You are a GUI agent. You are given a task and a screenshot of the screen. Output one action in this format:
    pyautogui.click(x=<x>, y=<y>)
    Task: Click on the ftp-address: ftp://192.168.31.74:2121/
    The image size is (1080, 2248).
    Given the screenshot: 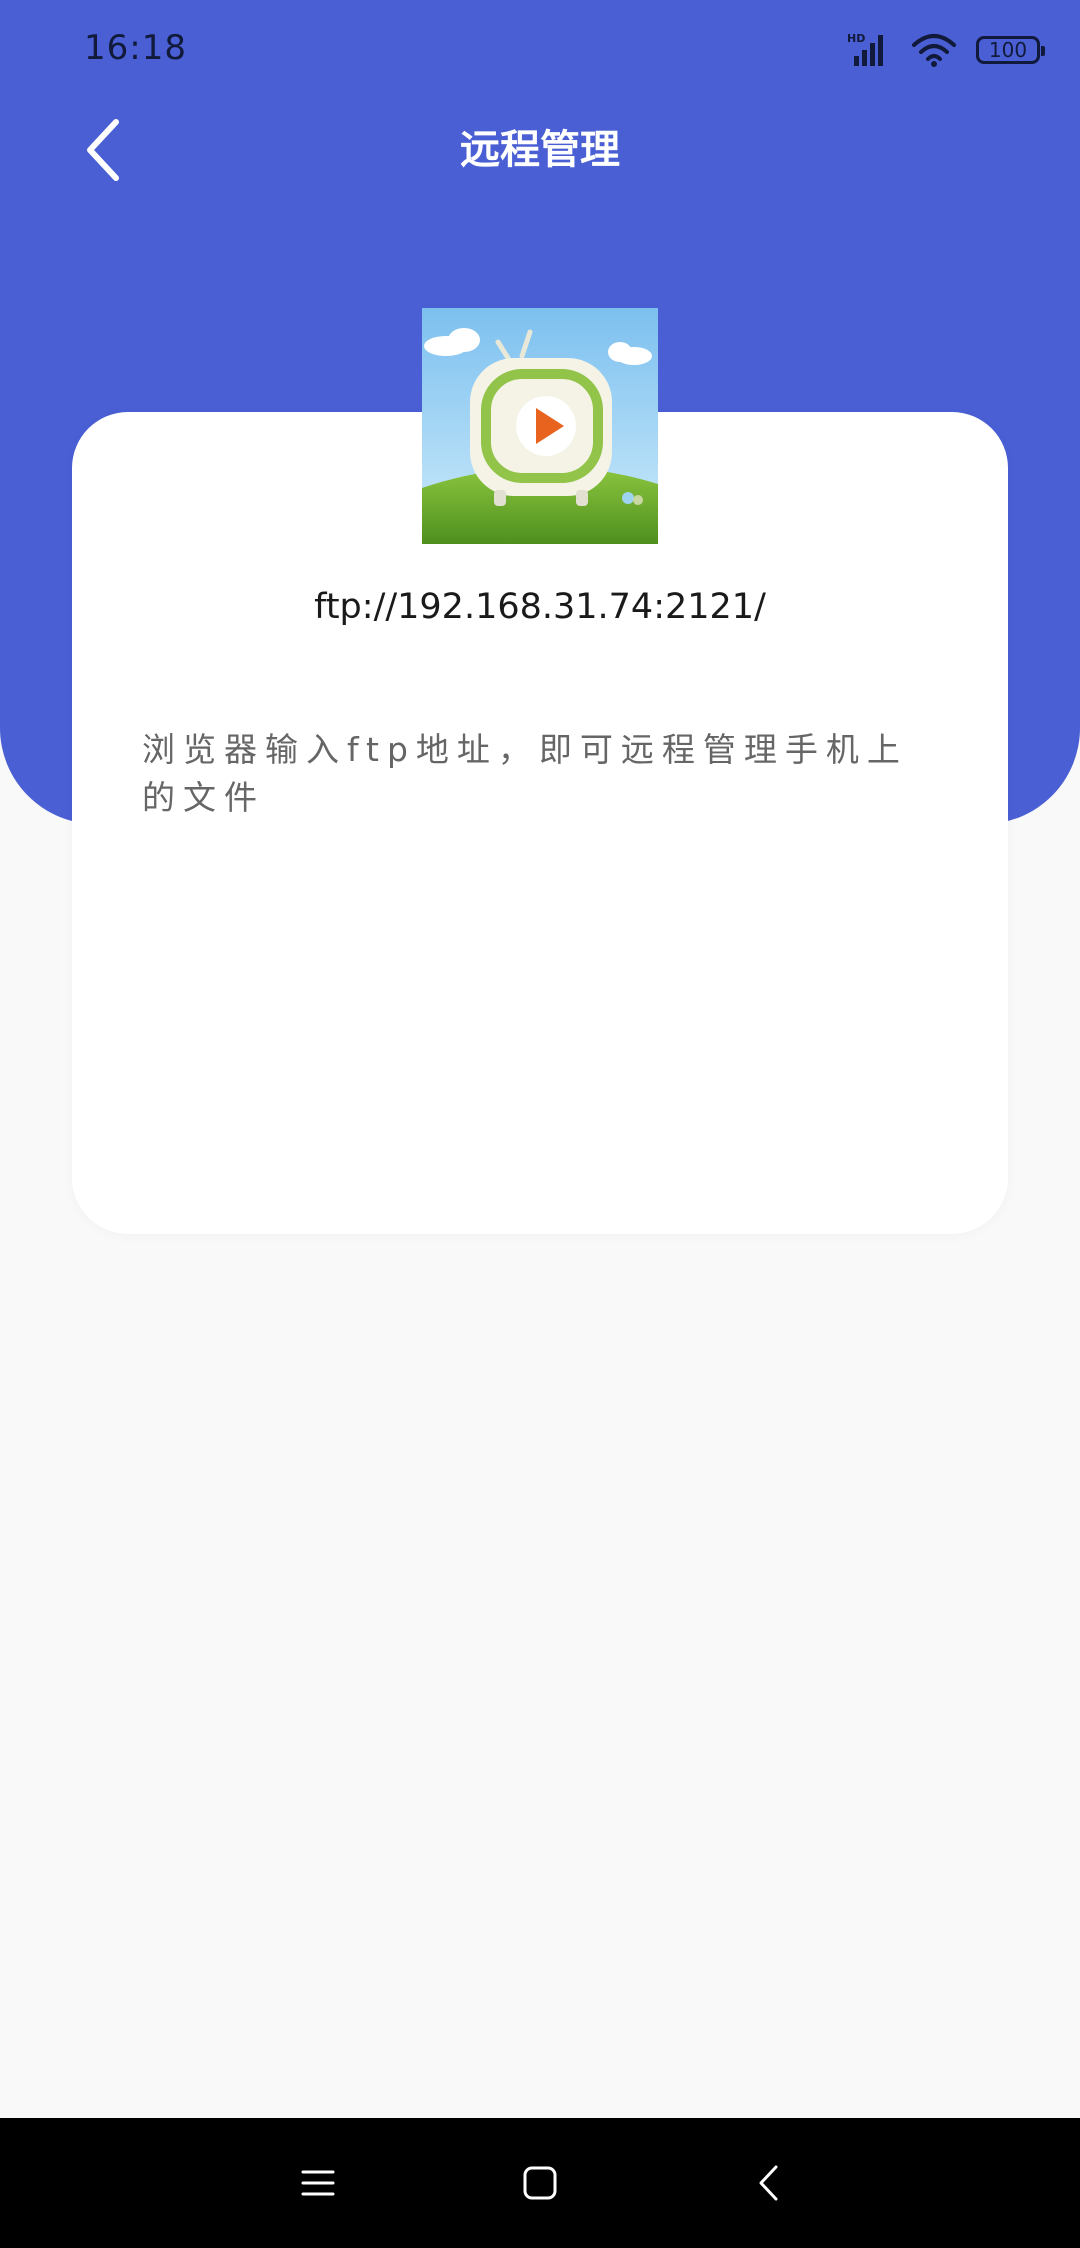 What is the action you would take?
    pyautogui.click(x=540, y=607)
    